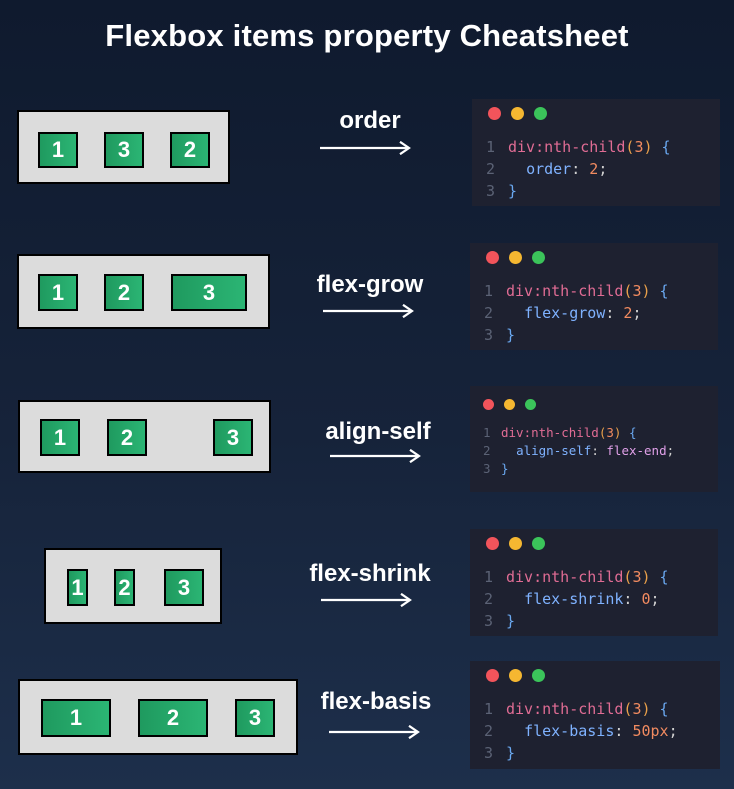 The height and width of the screenshot is (789, 734). I want to click on flex-shrink-demo-container: 1 2 3, so click(133, 586).